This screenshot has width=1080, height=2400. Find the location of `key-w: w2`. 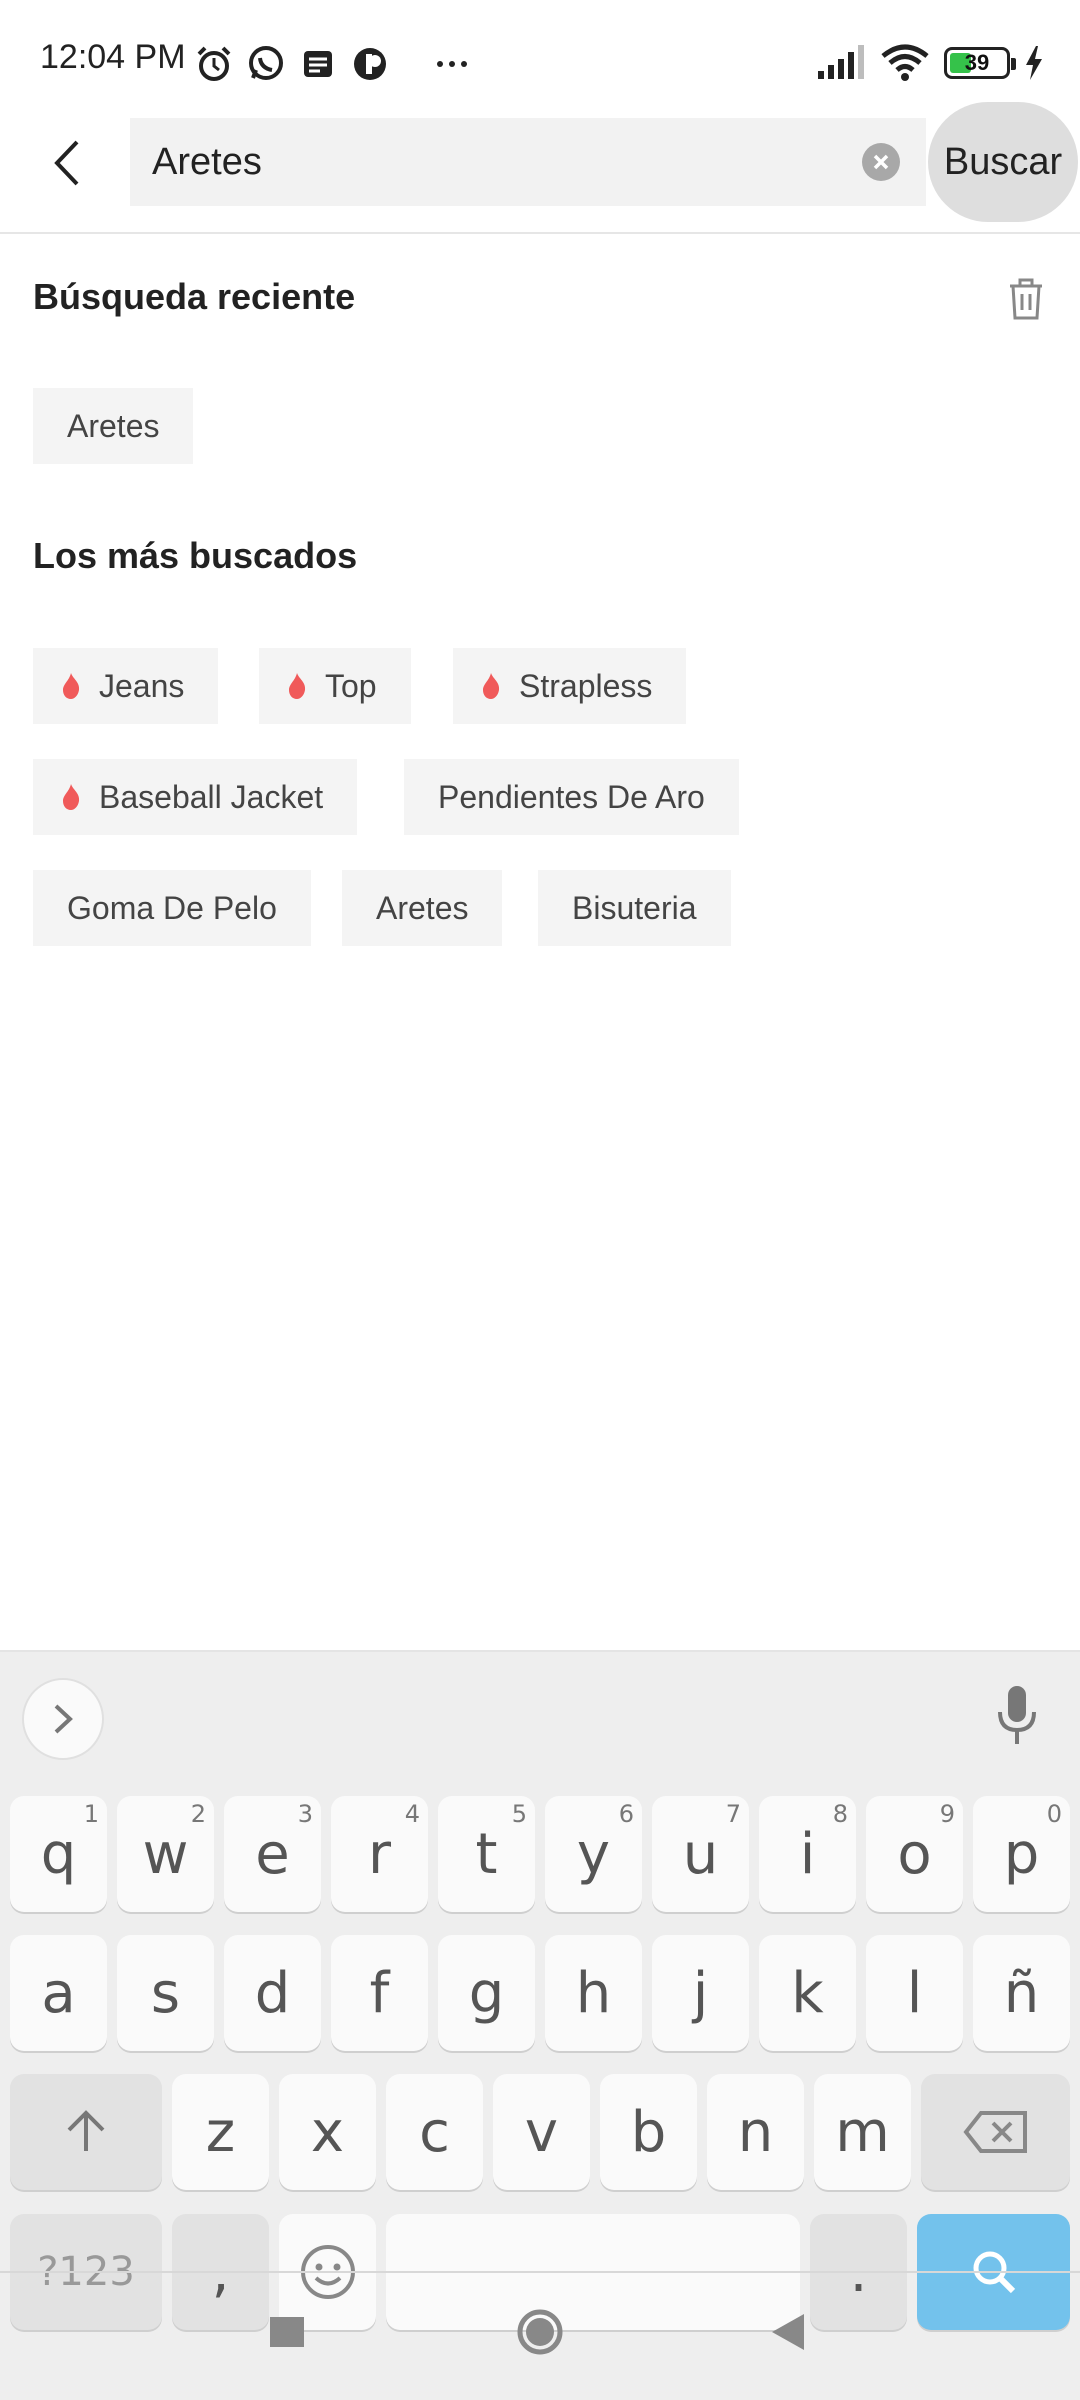

key-w: w2 is located at coordinates (165, 1854).